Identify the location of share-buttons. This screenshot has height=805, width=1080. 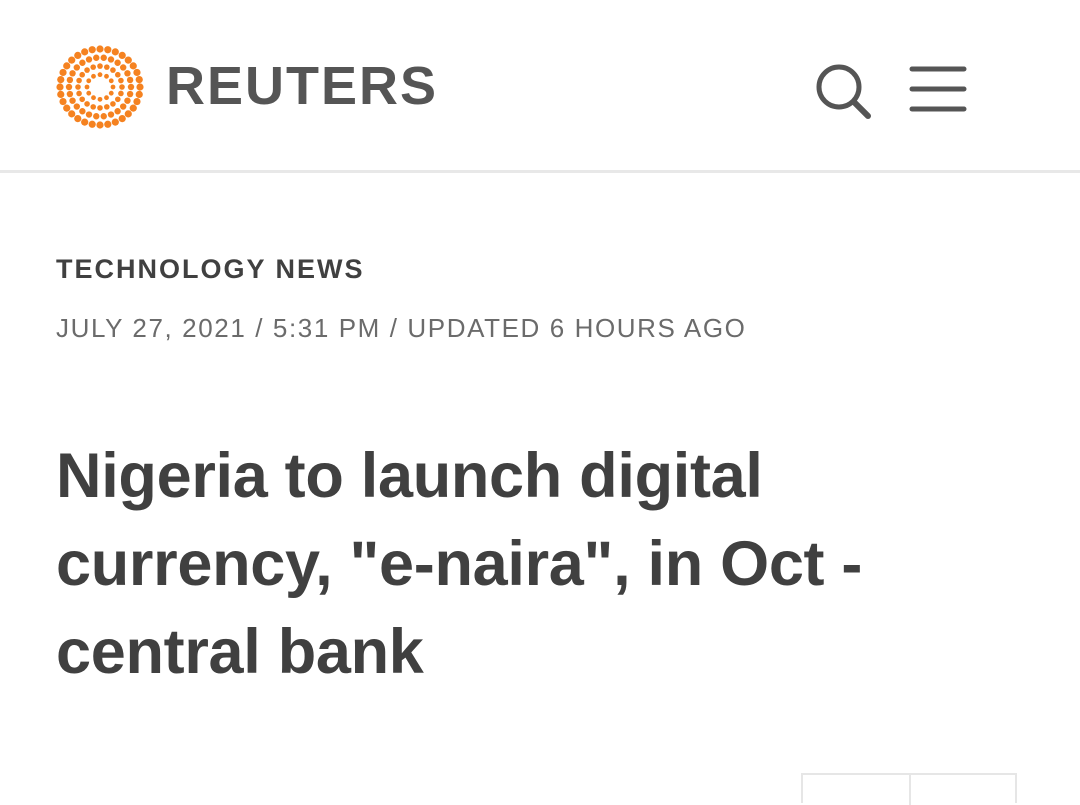
(909, 789).